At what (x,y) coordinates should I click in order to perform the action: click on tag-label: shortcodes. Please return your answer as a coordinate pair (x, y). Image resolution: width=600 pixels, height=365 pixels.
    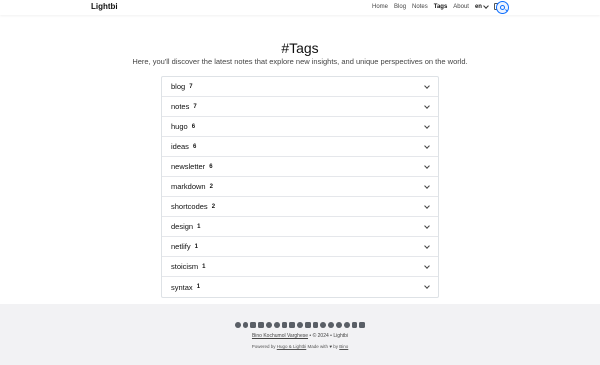
    Looking at the image, I should click on (189, 206).